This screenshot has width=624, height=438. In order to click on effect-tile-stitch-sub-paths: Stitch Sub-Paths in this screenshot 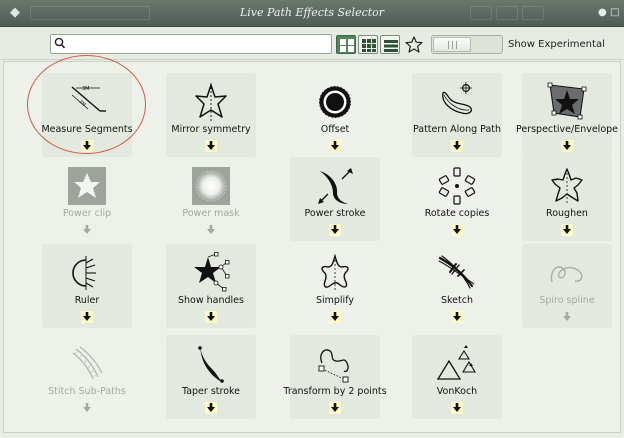, I will do `click(87, 377)`.